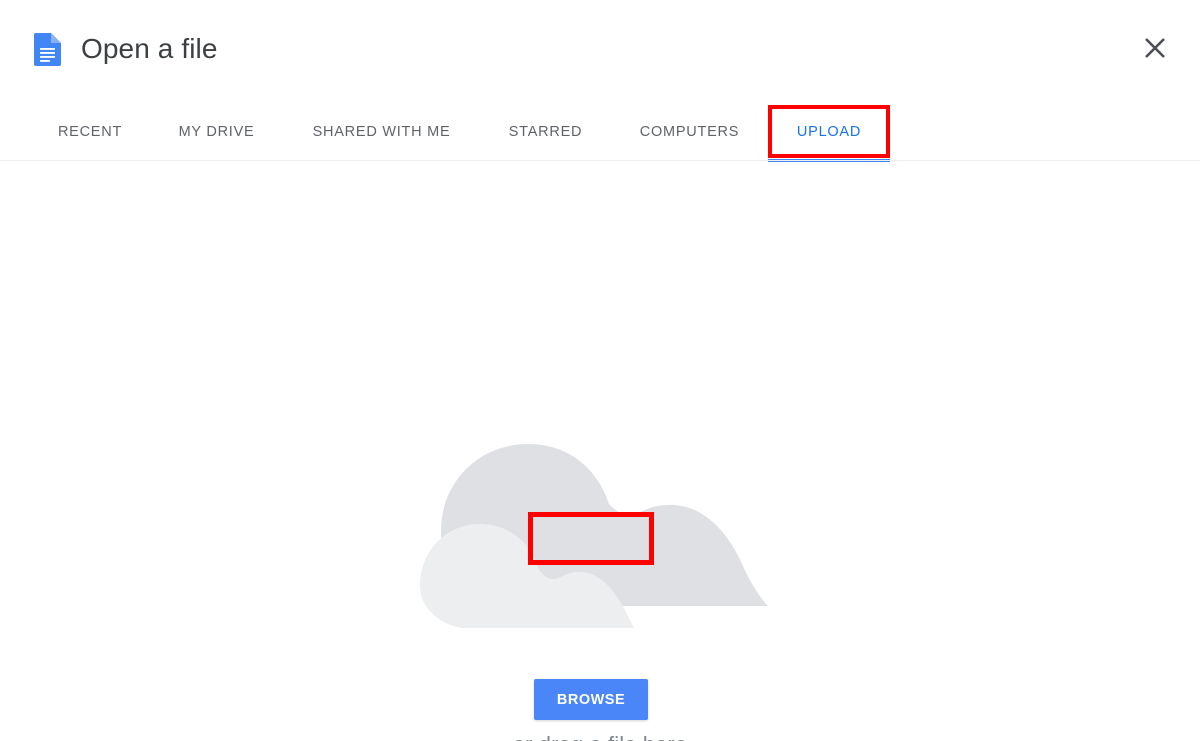 The image size is (1200, 741). I want to click on dialog-header: Open a file, so click(600, 50).